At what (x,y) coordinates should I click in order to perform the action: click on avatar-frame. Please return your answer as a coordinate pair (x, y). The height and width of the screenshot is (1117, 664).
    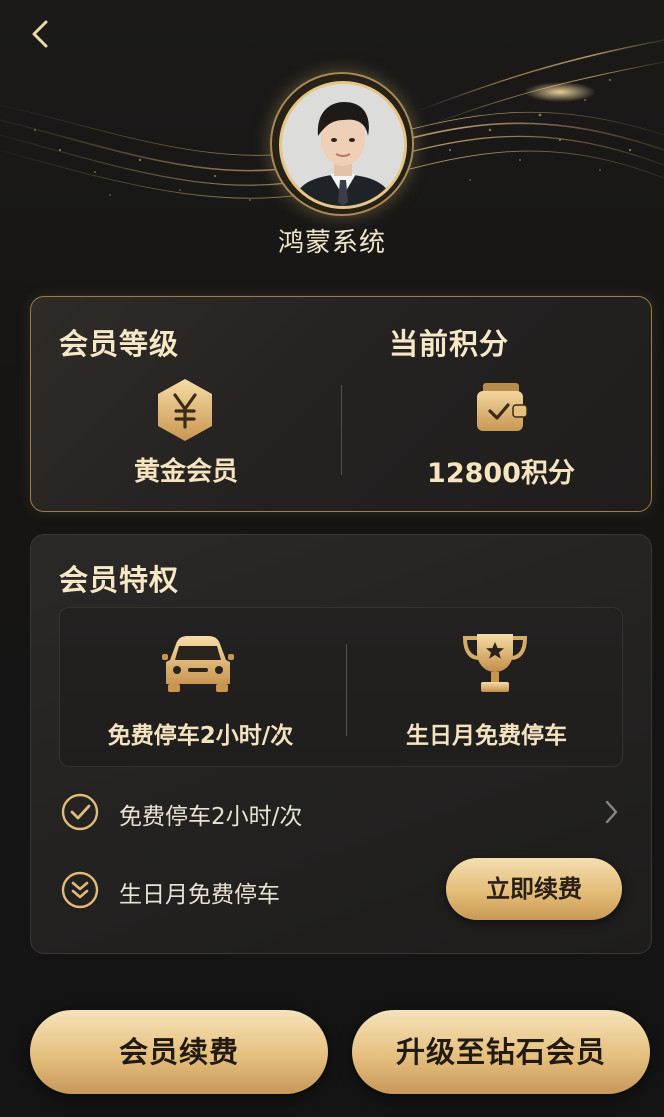
    Looking at the image, I should click on (342, 144).